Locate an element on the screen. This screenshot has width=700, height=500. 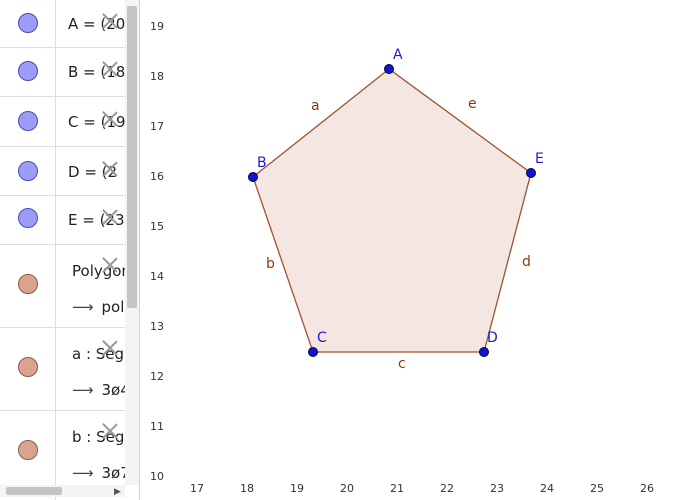
point-label-c: C is located at coordinates (322, 338).